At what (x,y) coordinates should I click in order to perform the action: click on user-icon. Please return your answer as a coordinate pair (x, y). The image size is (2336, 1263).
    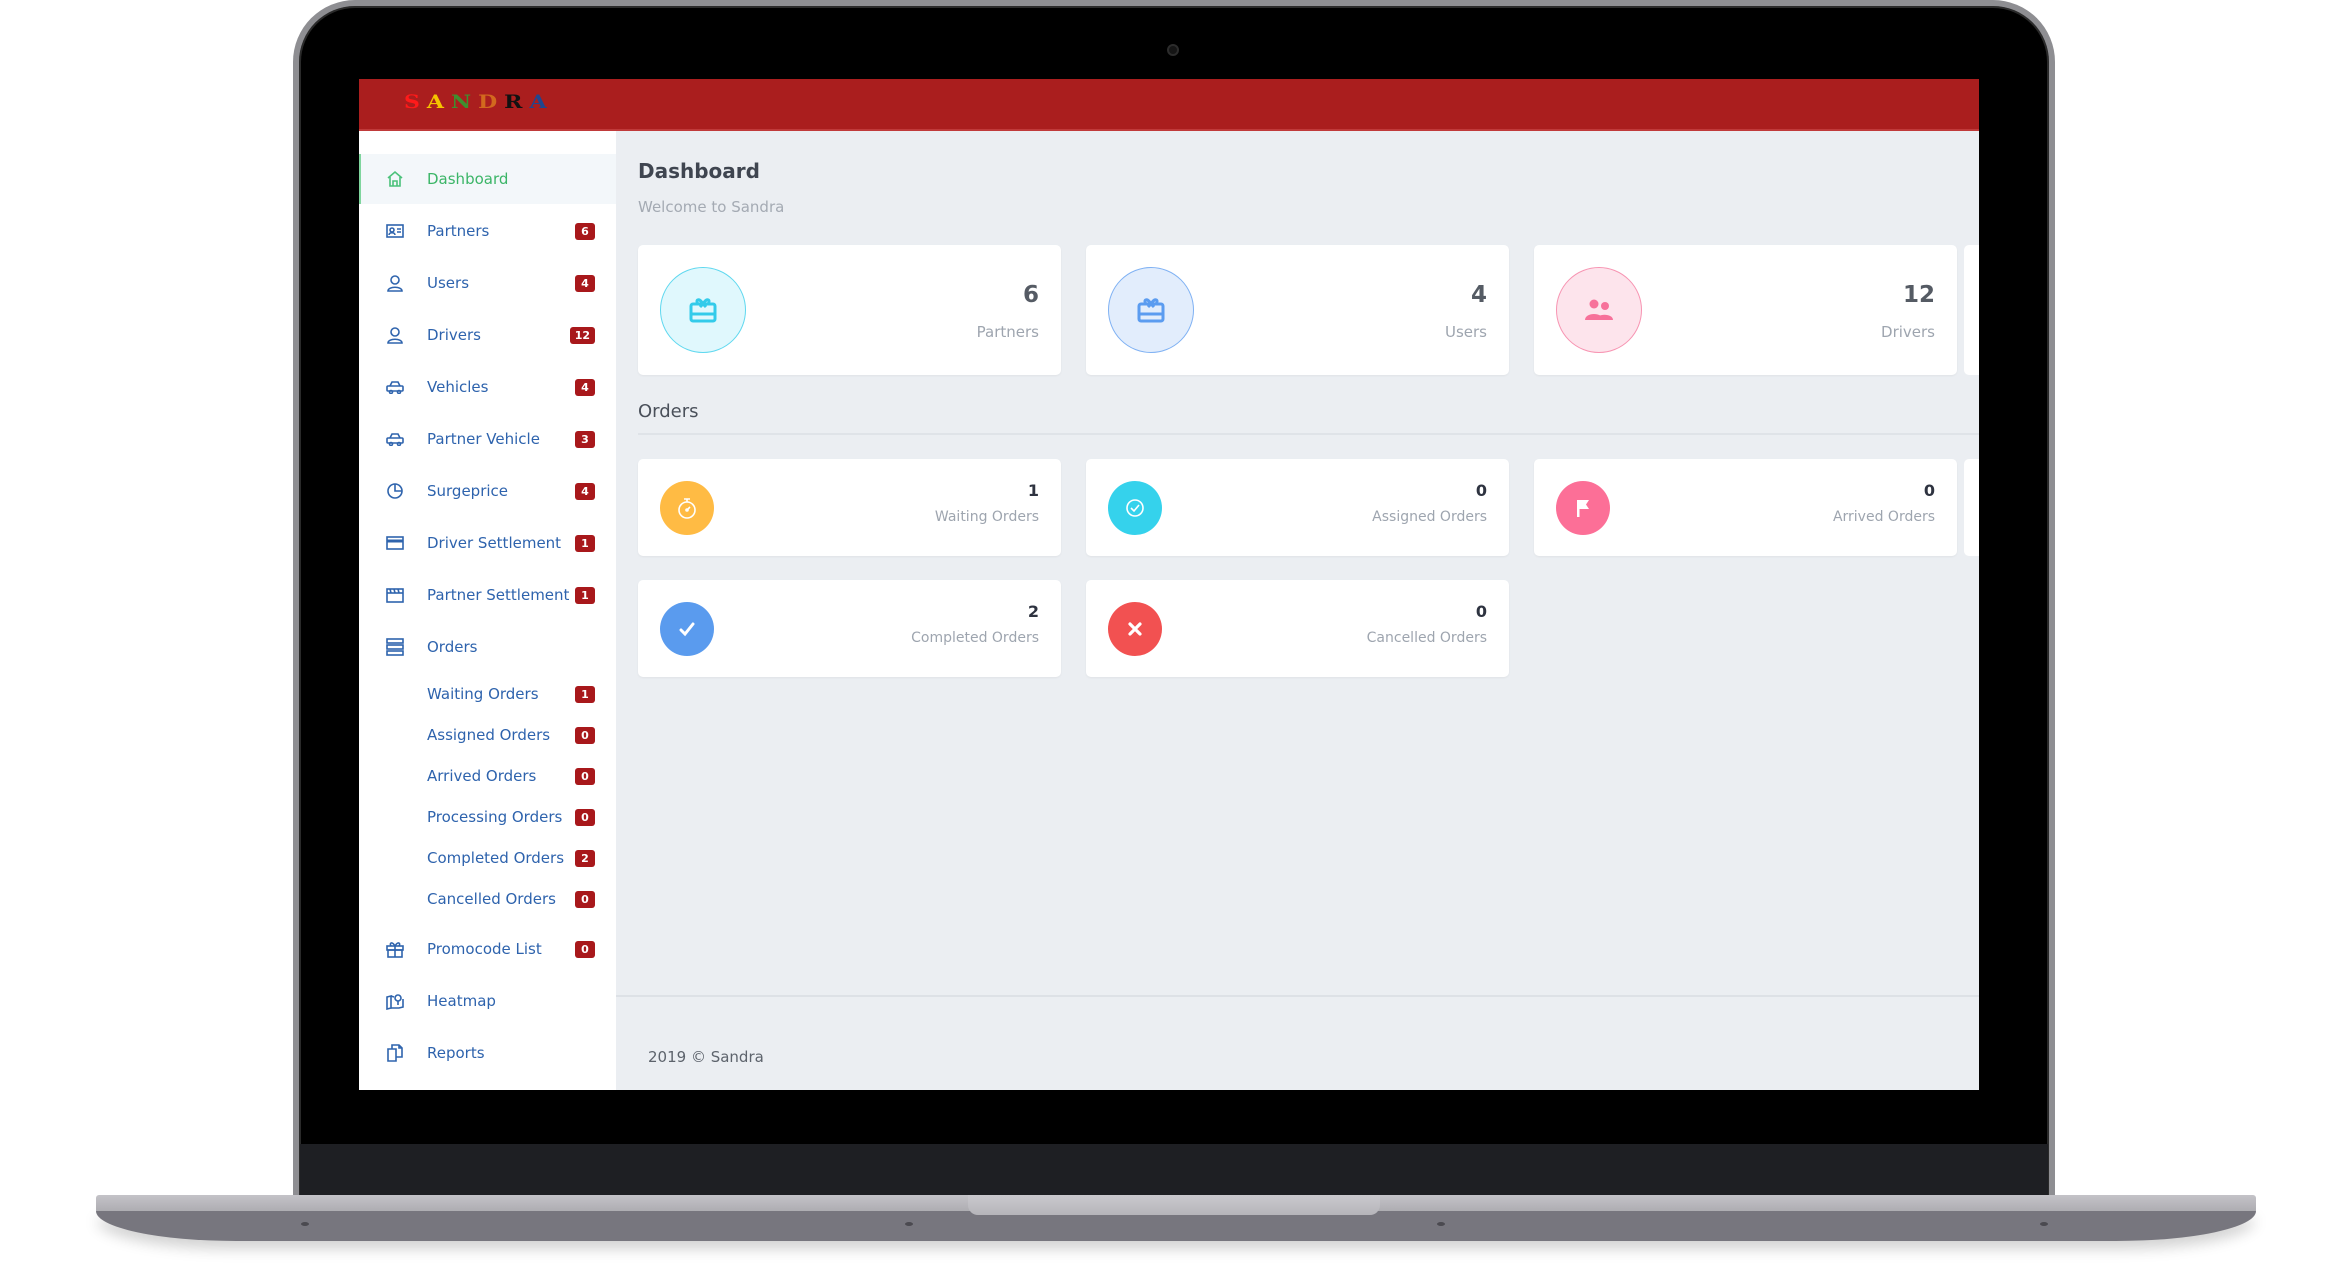
    Looking at the image, I should click on (395, 283).